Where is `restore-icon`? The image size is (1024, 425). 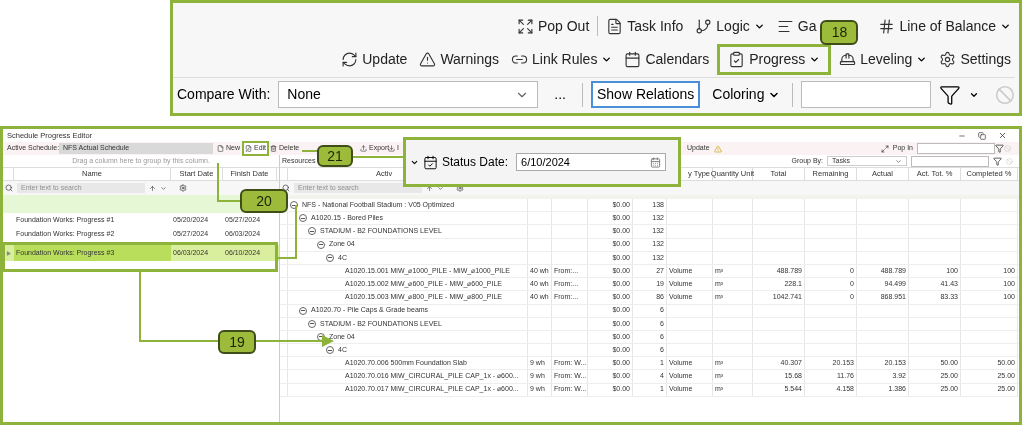
restore-icon is located at coordinates (982, 135).